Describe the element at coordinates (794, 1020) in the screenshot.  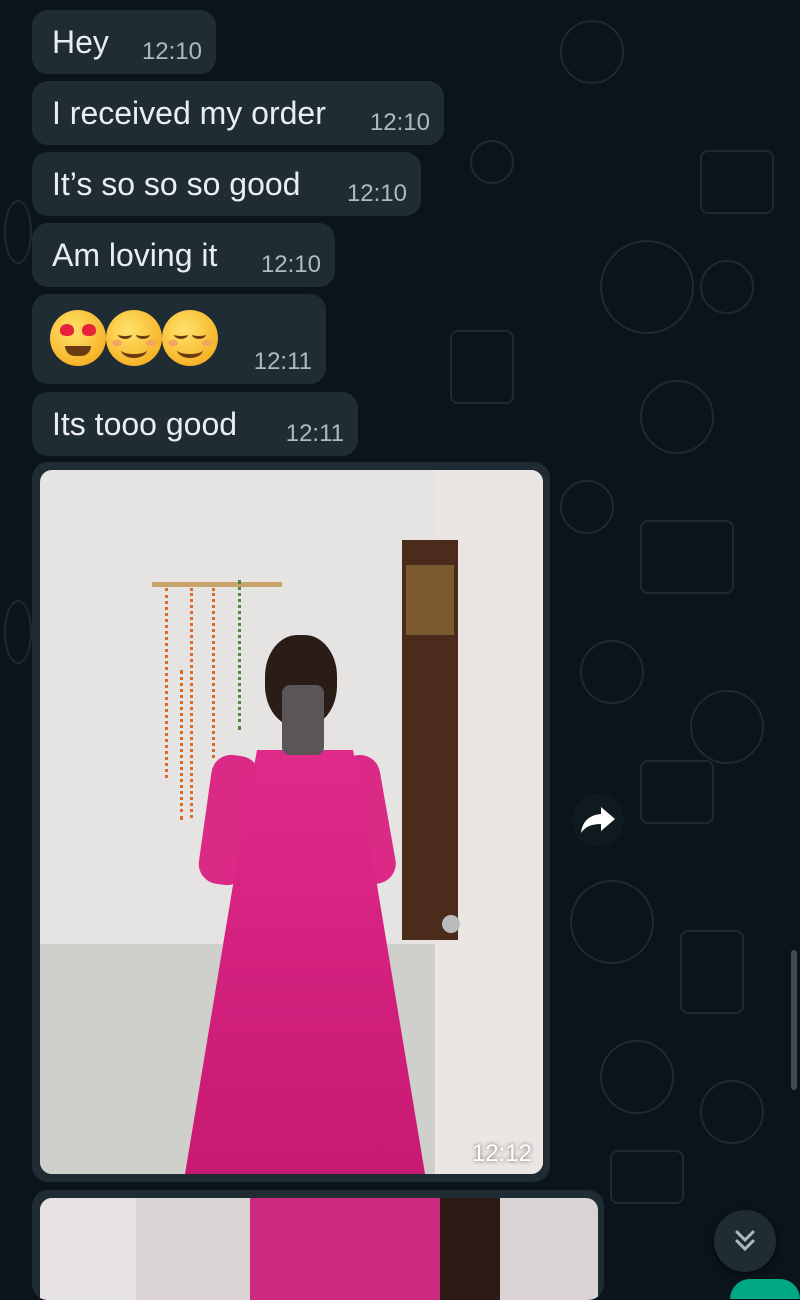
I see `scrollbar` at that location.